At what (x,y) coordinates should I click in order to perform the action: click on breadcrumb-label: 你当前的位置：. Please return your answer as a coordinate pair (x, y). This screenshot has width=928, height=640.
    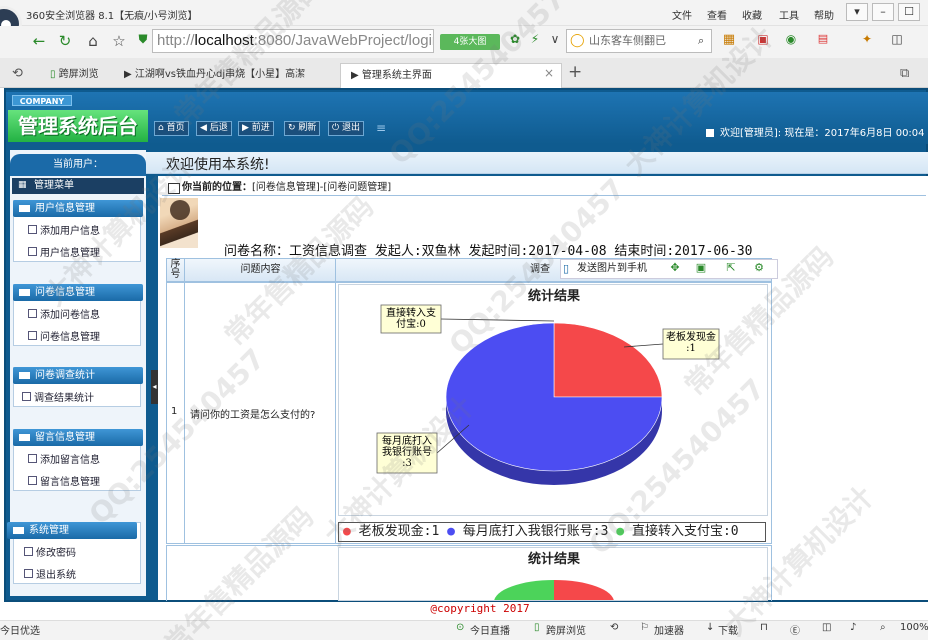
    Looking at the image, I should click on (217, 187).